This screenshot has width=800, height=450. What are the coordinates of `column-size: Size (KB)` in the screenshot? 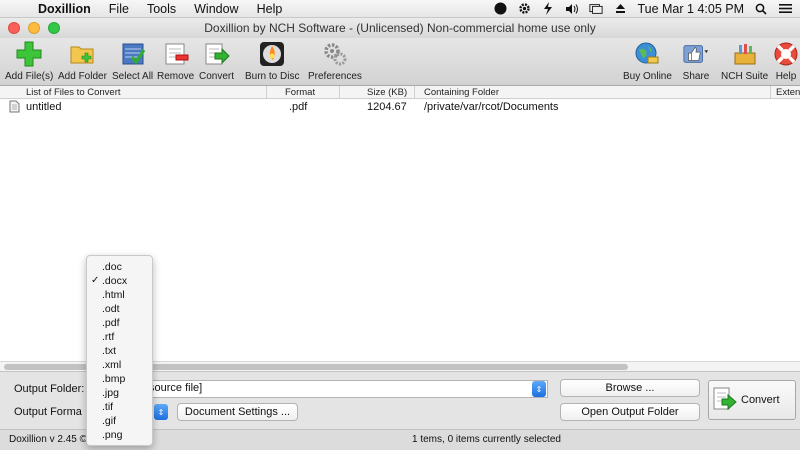 It's located at (387, 92).